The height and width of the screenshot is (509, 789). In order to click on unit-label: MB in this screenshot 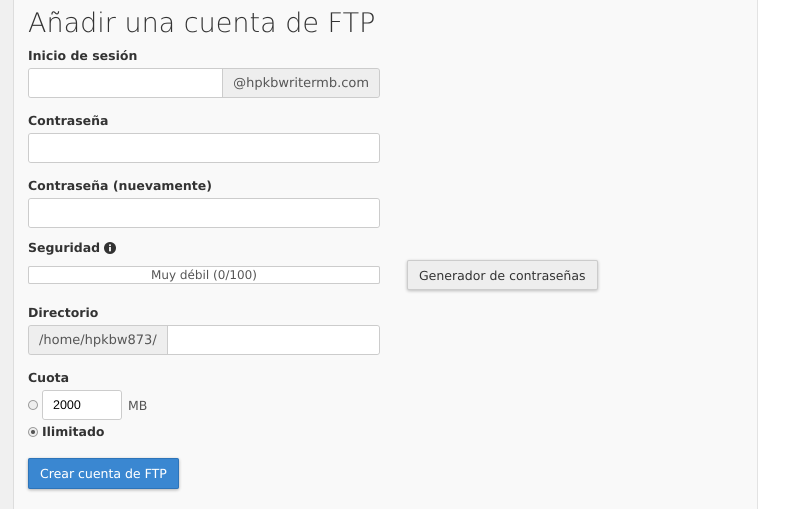, I will do `click(138, 405)`.